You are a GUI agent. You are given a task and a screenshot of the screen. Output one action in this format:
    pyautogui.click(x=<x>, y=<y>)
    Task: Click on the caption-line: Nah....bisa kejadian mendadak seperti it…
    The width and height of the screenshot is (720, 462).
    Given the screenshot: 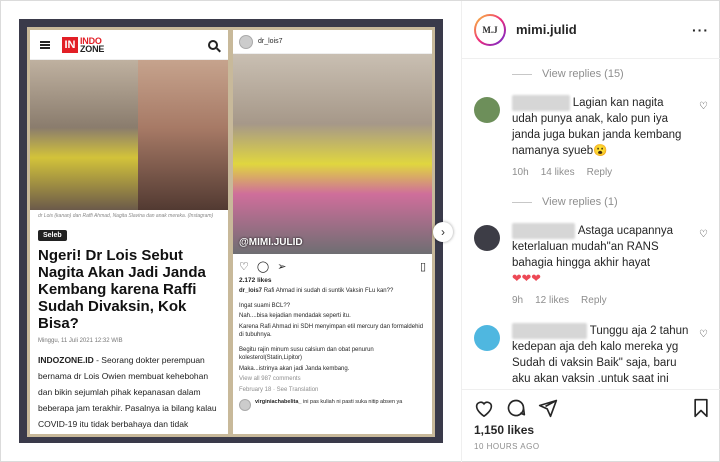 What is the action you would take?
    pyautogui.click(x=295, y=316)
    